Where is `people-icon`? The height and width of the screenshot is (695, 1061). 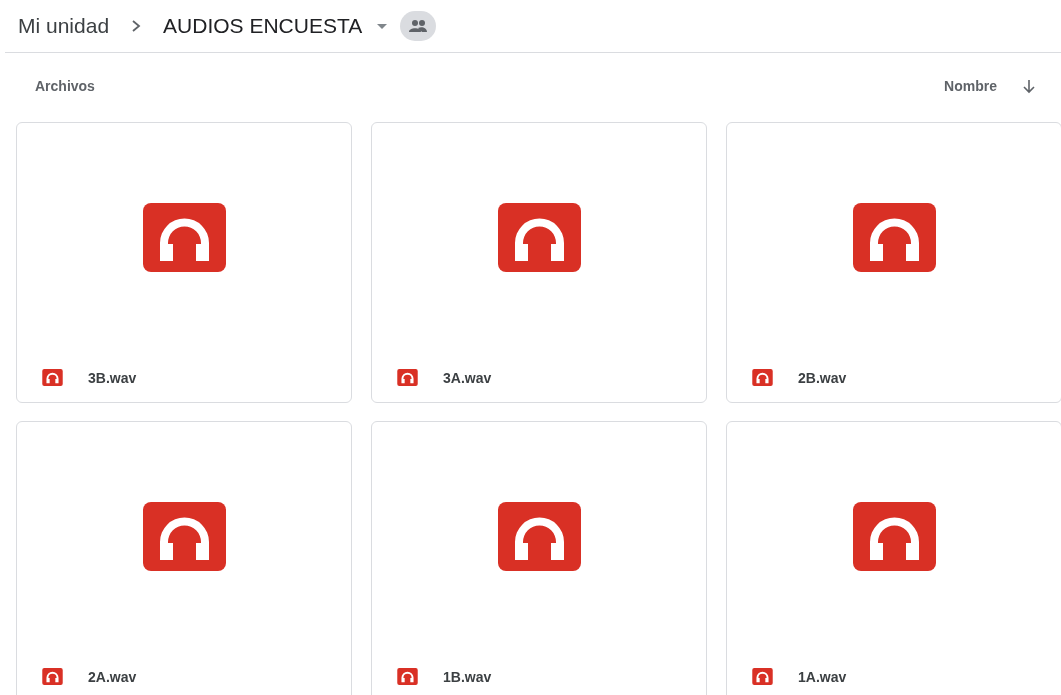
people-icon is located at coordinates (418, 26).